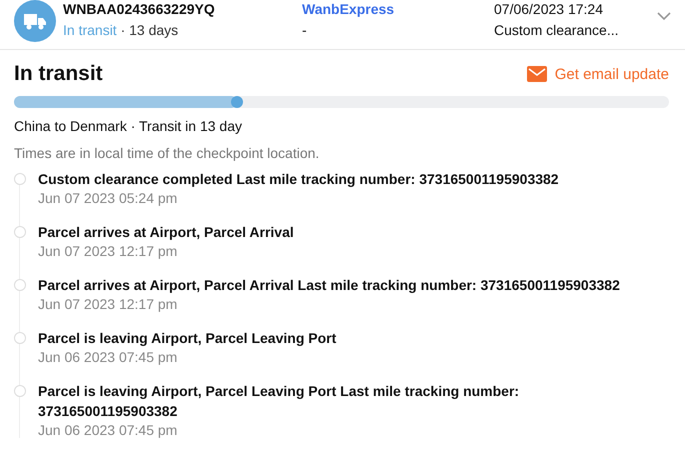 The width and height of the screenshot is (685, 459). What do you see at coordinates (167, 153) in the screenshot?
I see `time-note: Times are in local time of the checkpoint location.` at bounding box center [167, 153].